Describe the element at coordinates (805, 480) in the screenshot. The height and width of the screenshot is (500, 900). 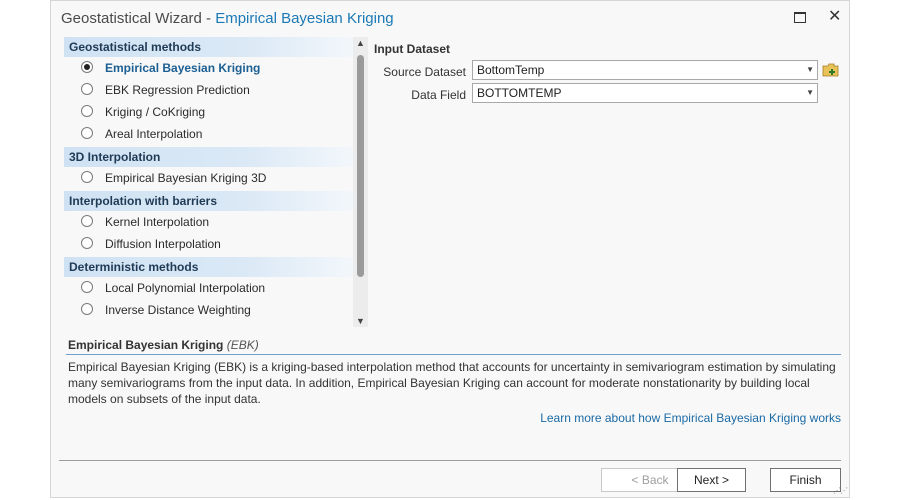
I see `finish-button: Finish` at that location.